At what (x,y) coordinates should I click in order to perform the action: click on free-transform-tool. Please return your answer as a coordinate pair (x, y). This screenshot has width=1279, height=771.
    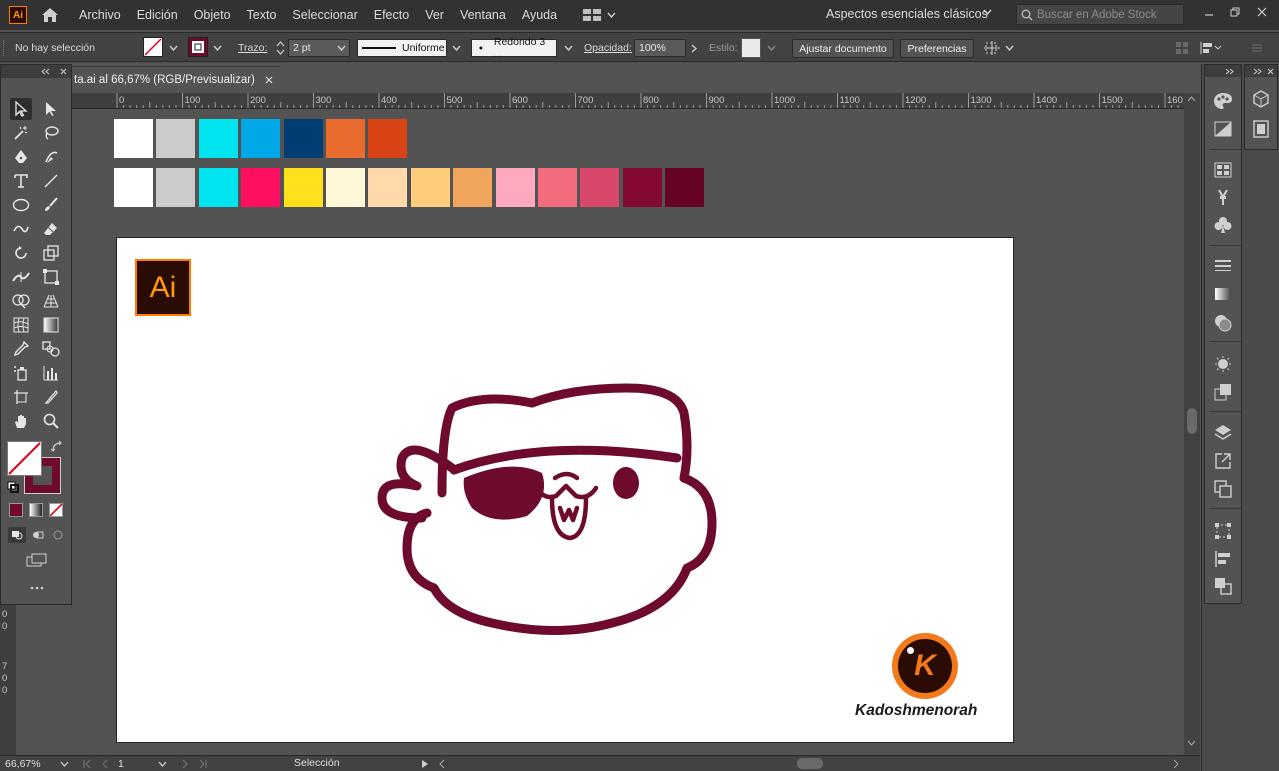
    Looking at the image, I should click on (51, 277).